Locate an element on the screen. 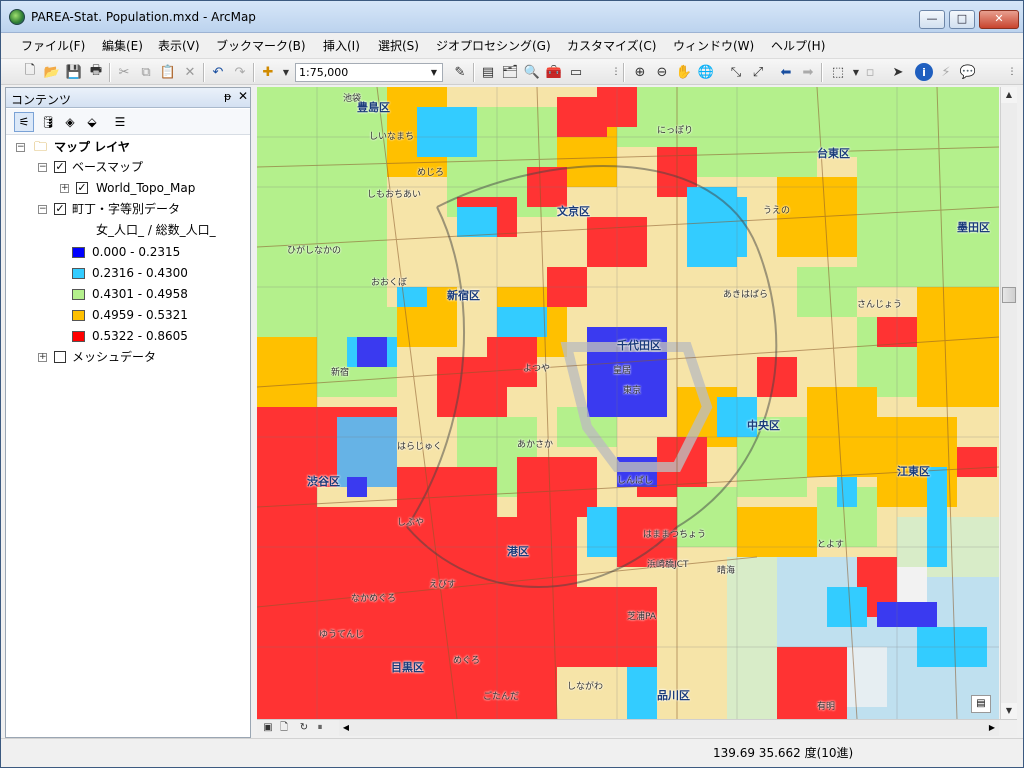  fixed-zoom-out-icon: ⤢ is located at coordinates (758, 72).